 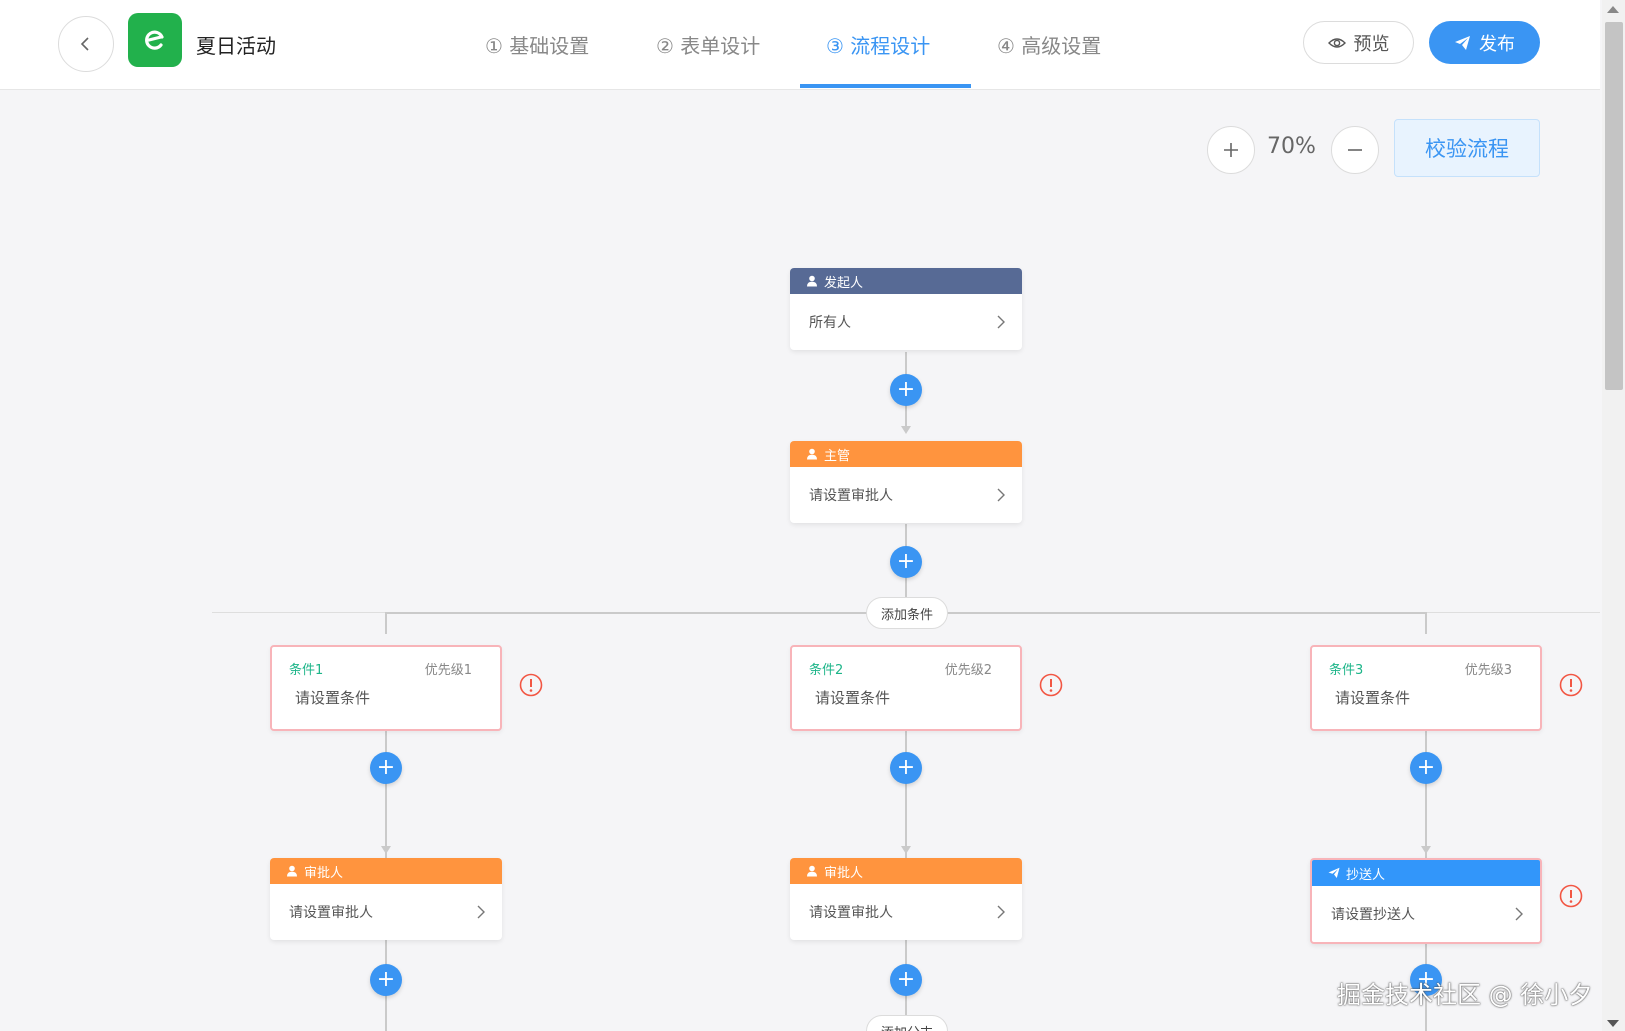 I want to click on back-button, so click(x=86, y=44).